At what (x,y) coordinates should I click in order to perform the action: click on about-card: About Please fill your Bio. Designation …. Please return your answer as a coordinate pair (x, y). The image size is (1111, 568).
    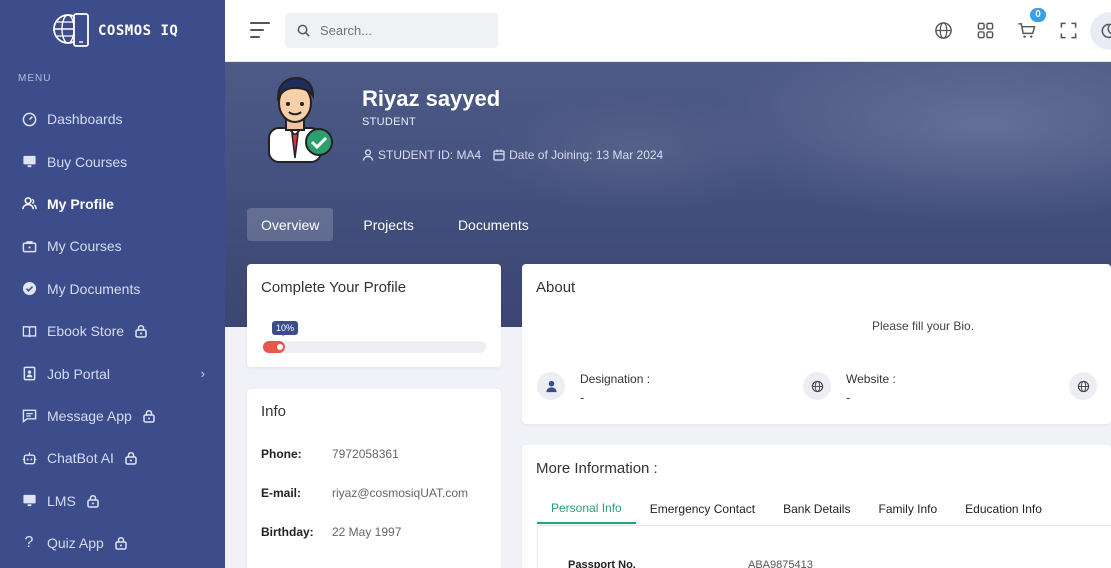
    Looking at the image, I should click on (816, 344).